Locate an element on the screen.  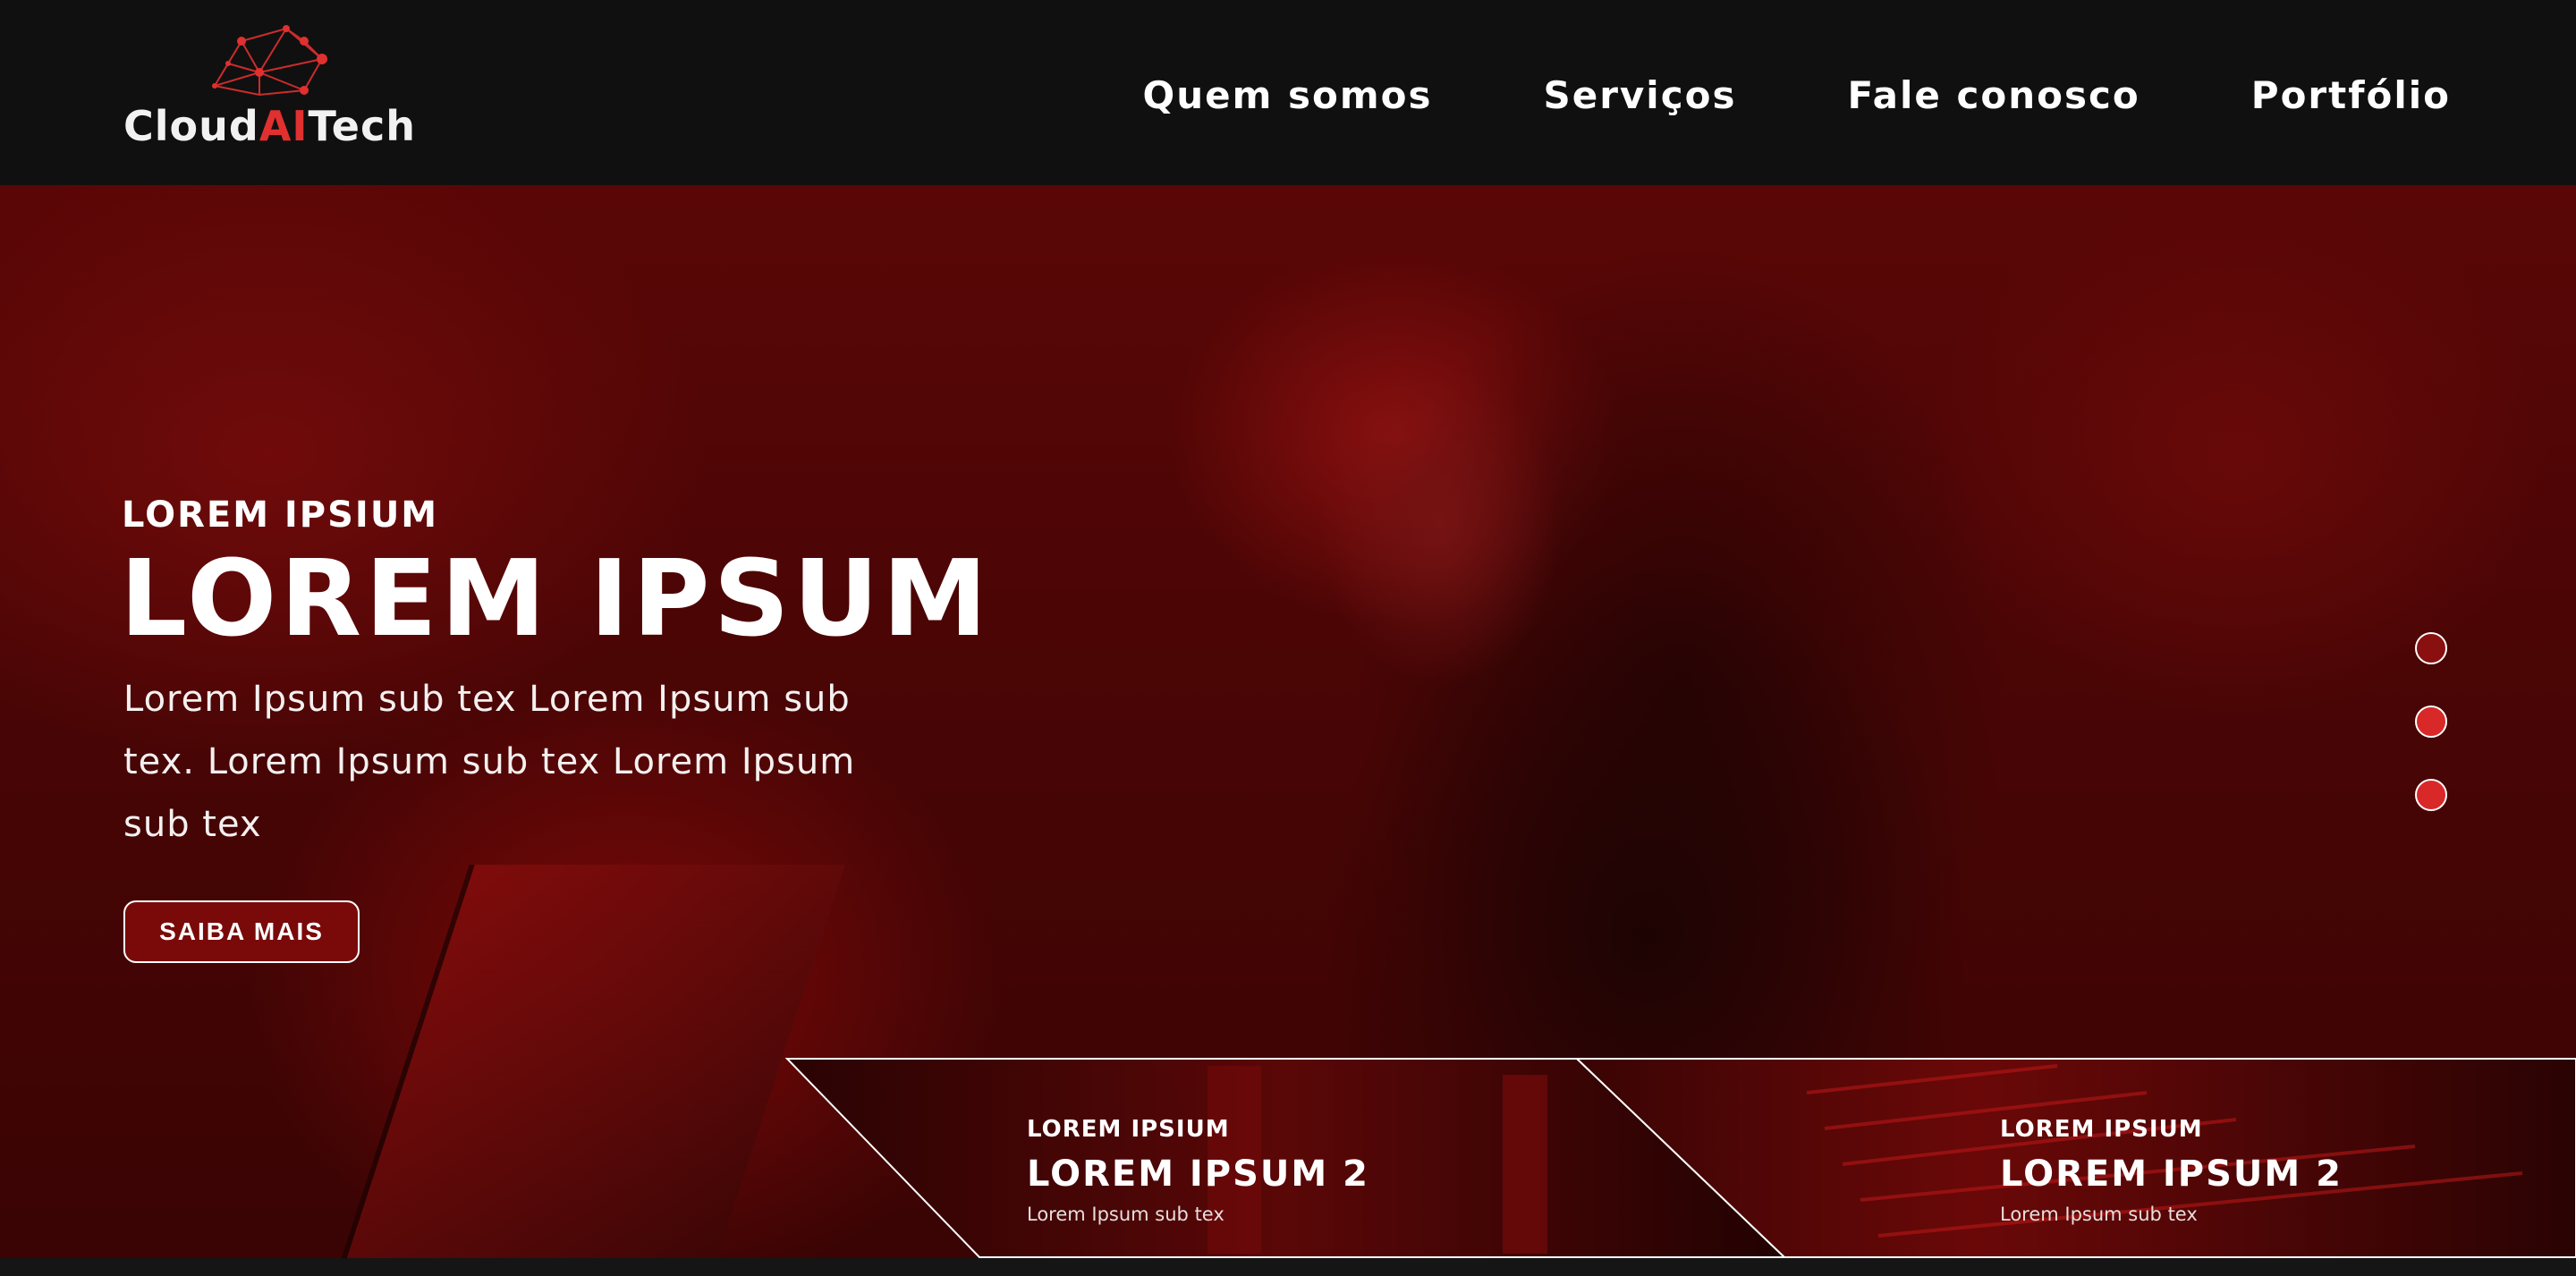
network-cloud-icon is located at coordinates (269, 61).